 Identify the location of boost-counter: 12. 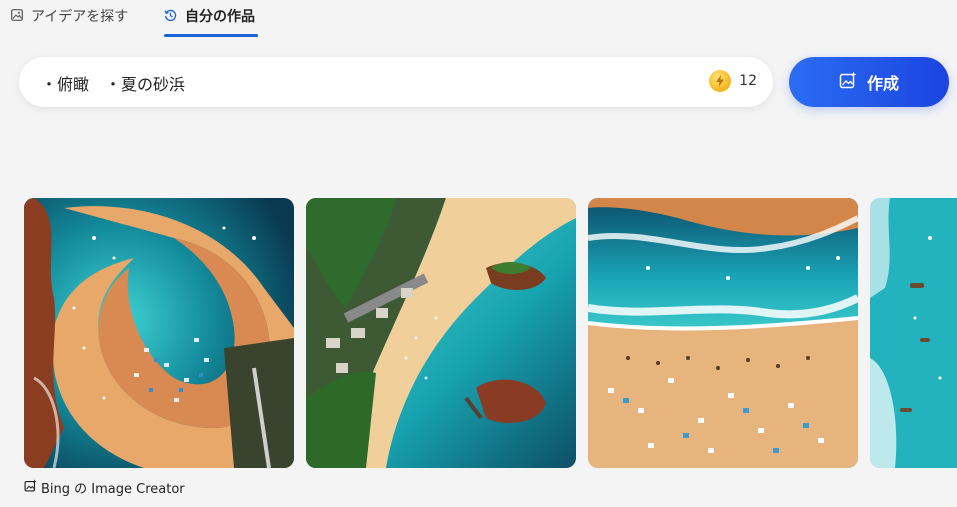
(733, 81).